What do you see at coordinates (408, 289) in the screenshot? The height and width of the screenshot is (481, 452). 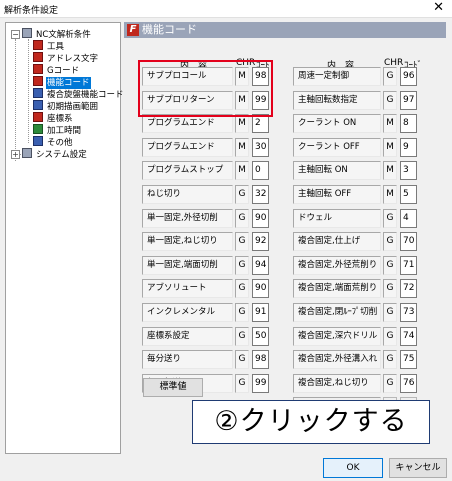 I see `right-row-code-input: 72` at bounding box center [408, 289].